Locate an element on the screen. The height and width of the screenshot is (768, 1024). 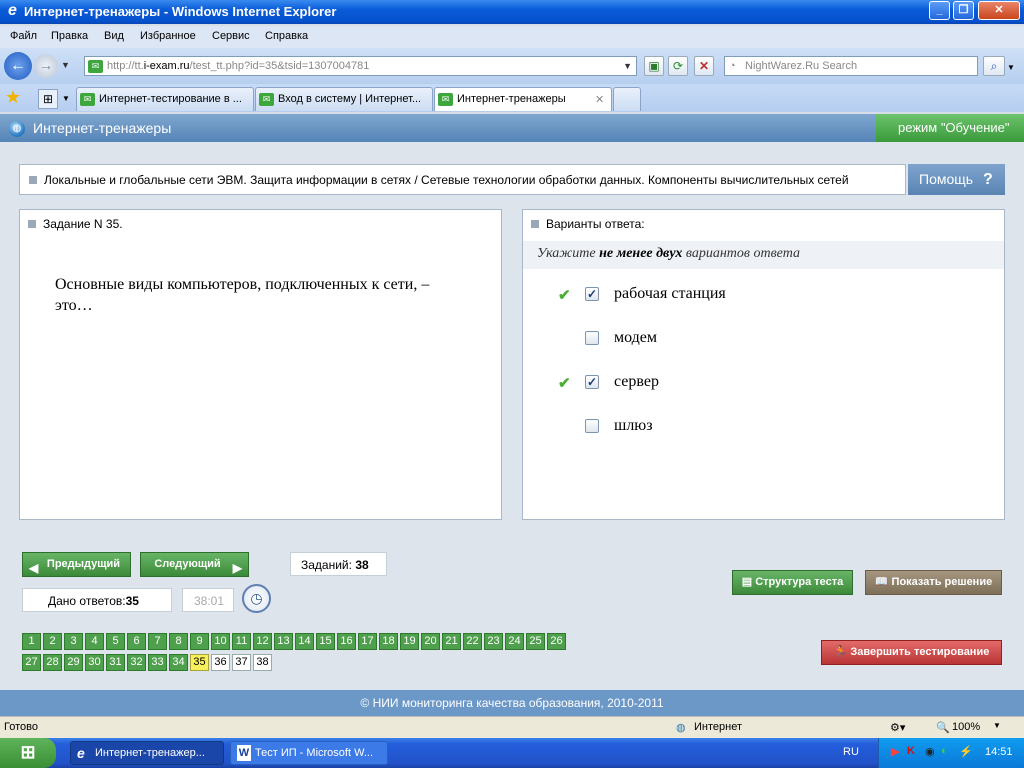
question-number-cell: 2 is located at coordinates (52, 641).